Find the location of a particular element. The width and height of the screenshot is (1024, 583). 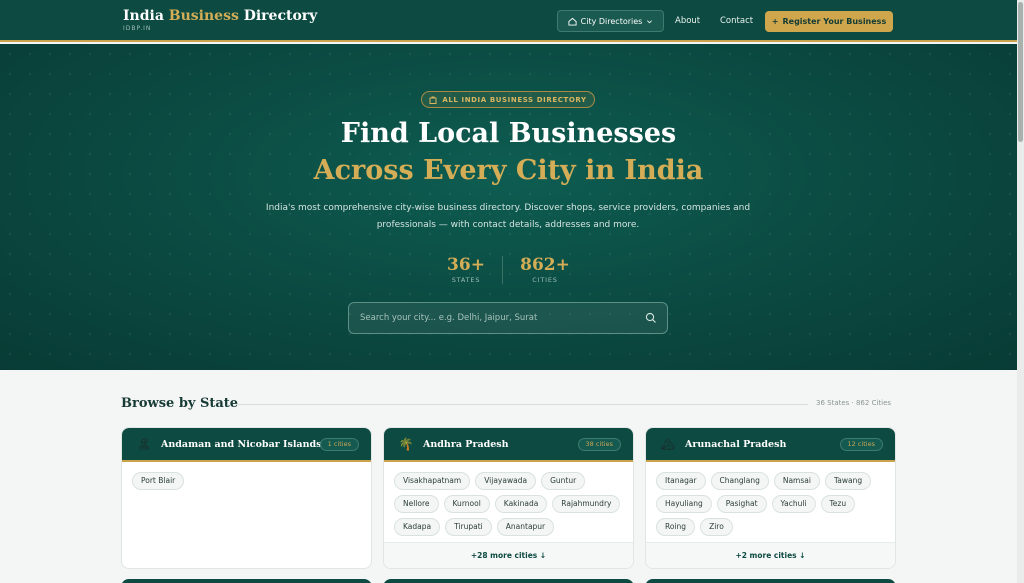

city-chip: Kurnool is located at coordinates (466, 504).